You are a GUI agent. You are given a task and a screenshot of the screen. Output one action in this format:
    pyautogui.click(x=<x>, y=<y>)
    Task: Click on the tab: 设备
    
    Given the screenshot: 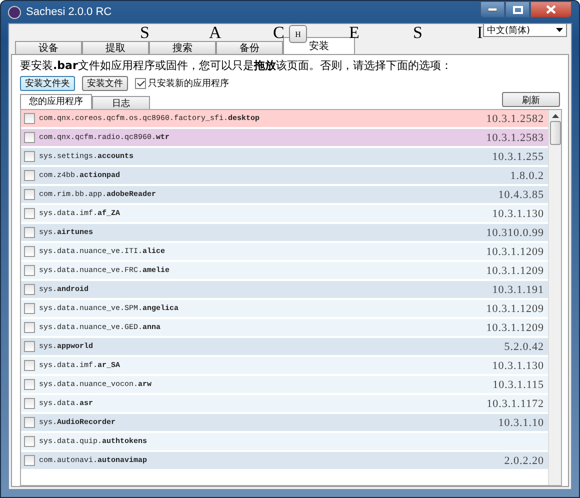 What is the action you would take?
    pyautogui.click(x=48, y=47)
    